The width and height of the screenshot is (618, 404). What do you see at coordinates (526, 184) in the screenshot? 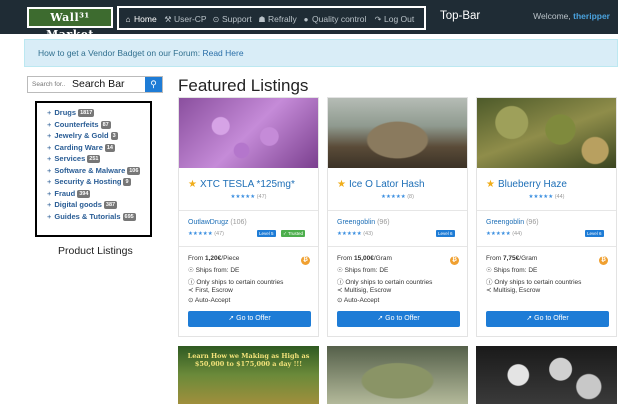
I see `product-title: ★ Blueberry Haze` at bounding box center [526, 184].